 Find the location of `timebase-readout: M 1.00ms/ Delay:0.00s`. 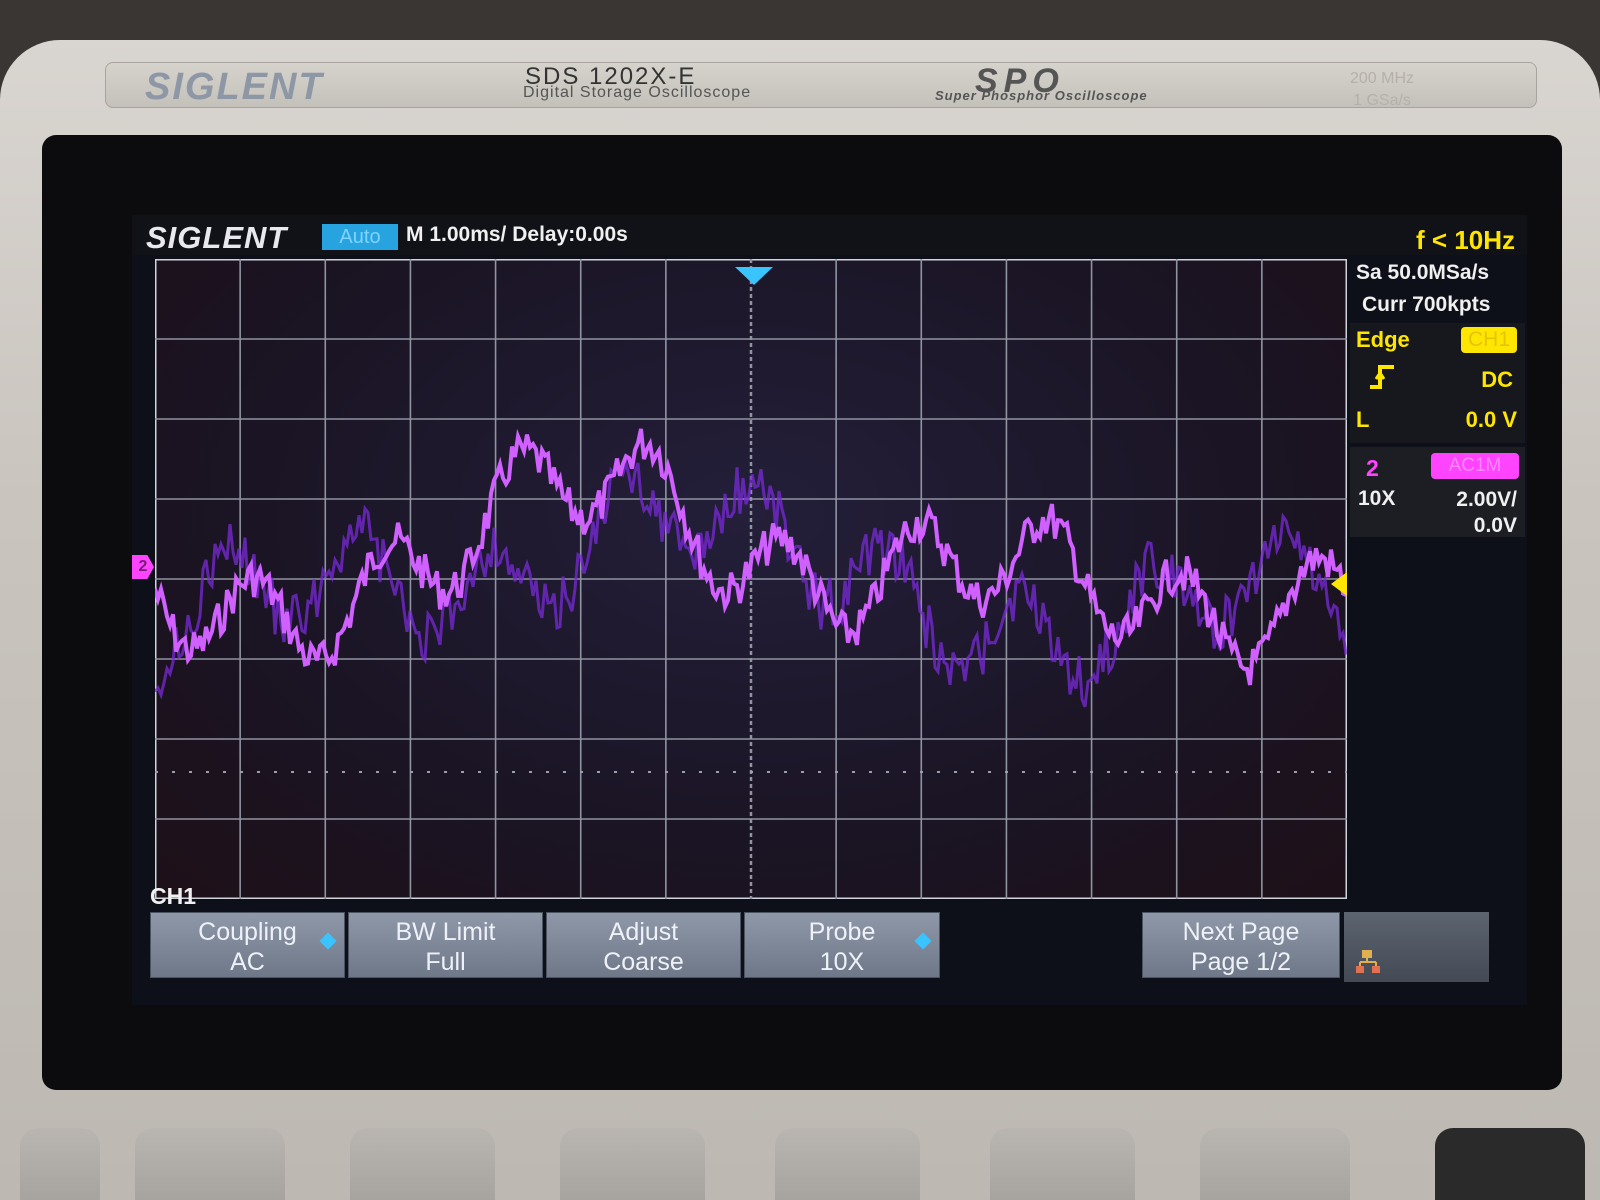

timebase-readout: M 1.00ms/ Delay:0.00s is located at coordinates (517, 234).